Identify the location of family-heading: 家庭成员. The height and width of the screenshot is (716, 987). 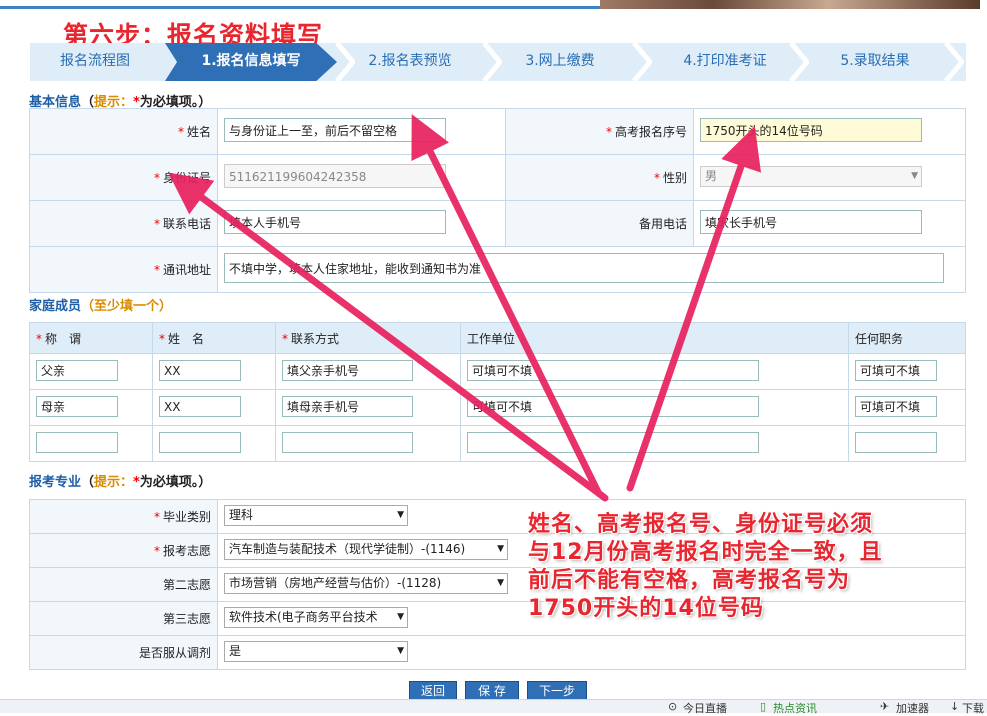
(55, 306).